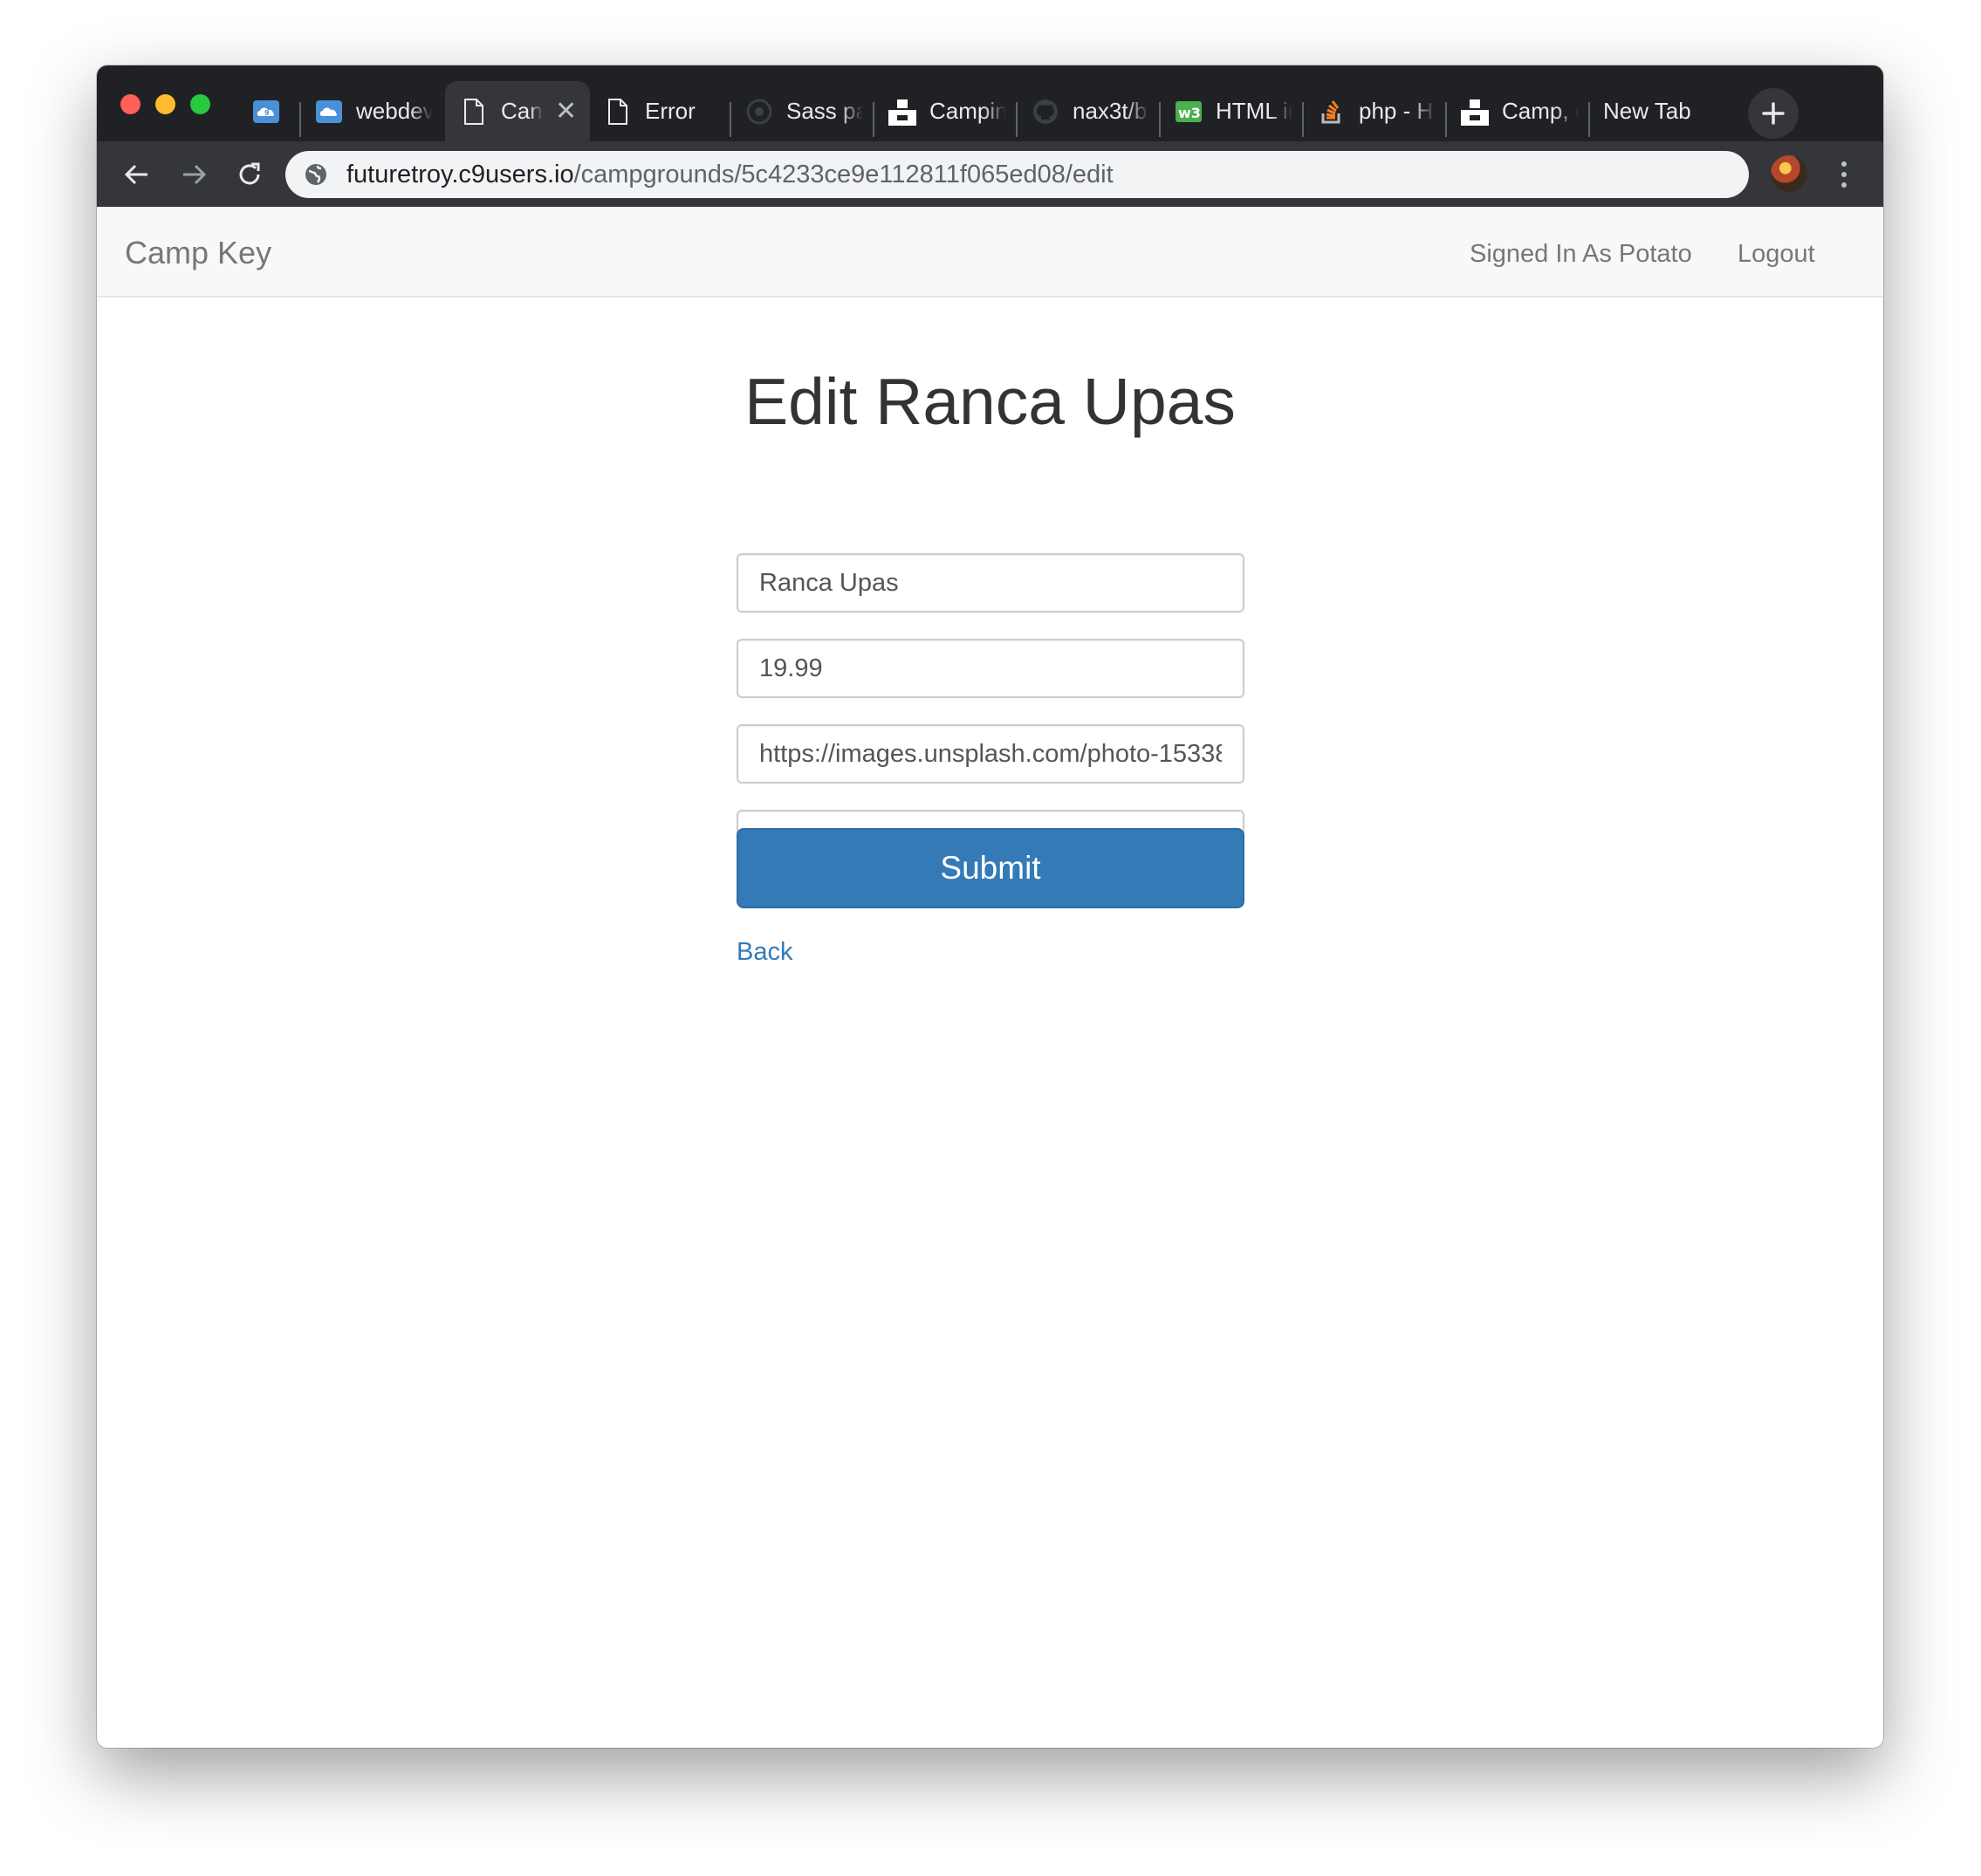 The width and height of the screenshot is (1981, 1876). Describe the element at coordinates (968, 111) in the screenshot. I see `tab-label: Campin` at that location.